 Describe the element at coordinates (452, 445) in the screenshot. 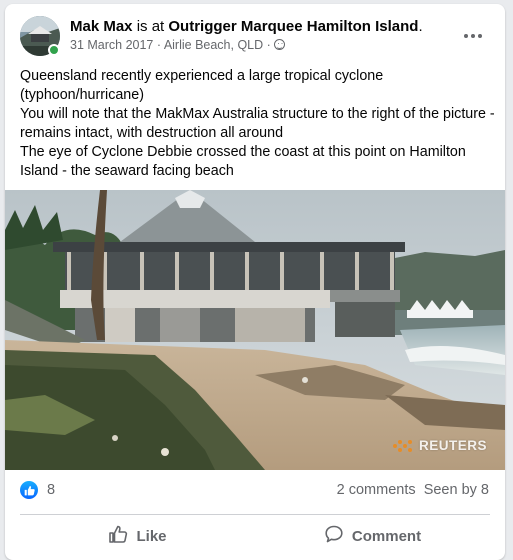

I see `watermark-text: REUTERS` at that location.